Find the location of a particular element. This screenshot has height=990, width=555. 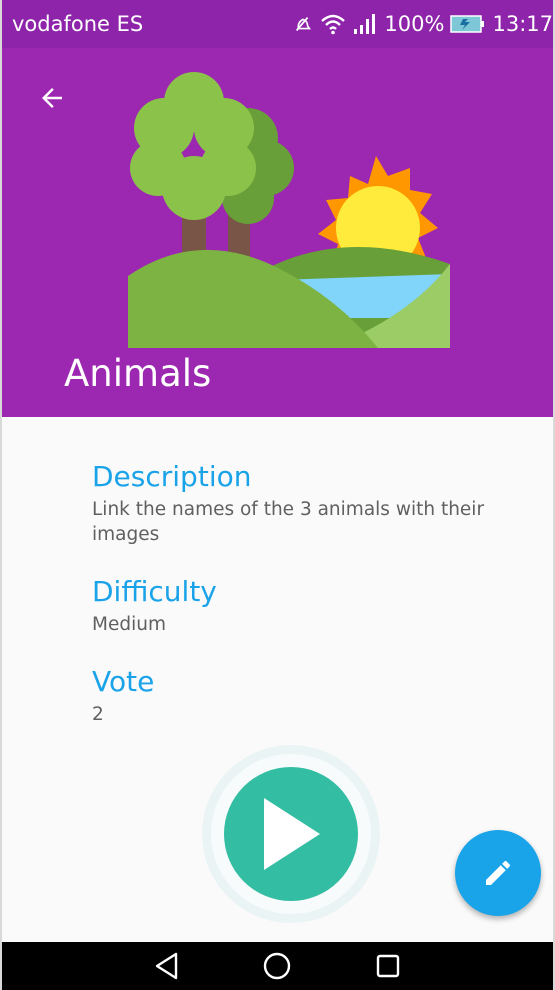

battery-icon is located at coordinates (467, 24).